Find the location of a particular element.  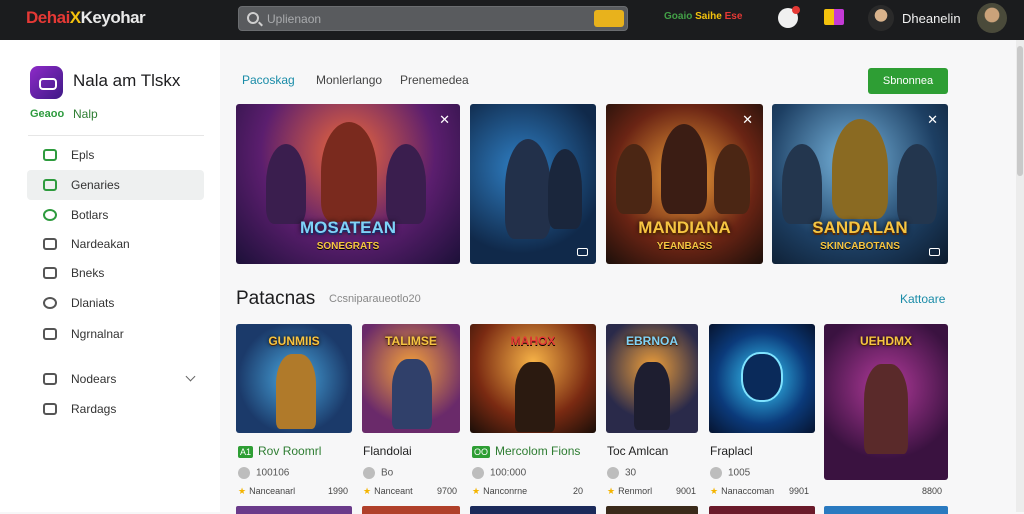

tab-prenemedea: Prenemedea is located at coordinates (434, 80).